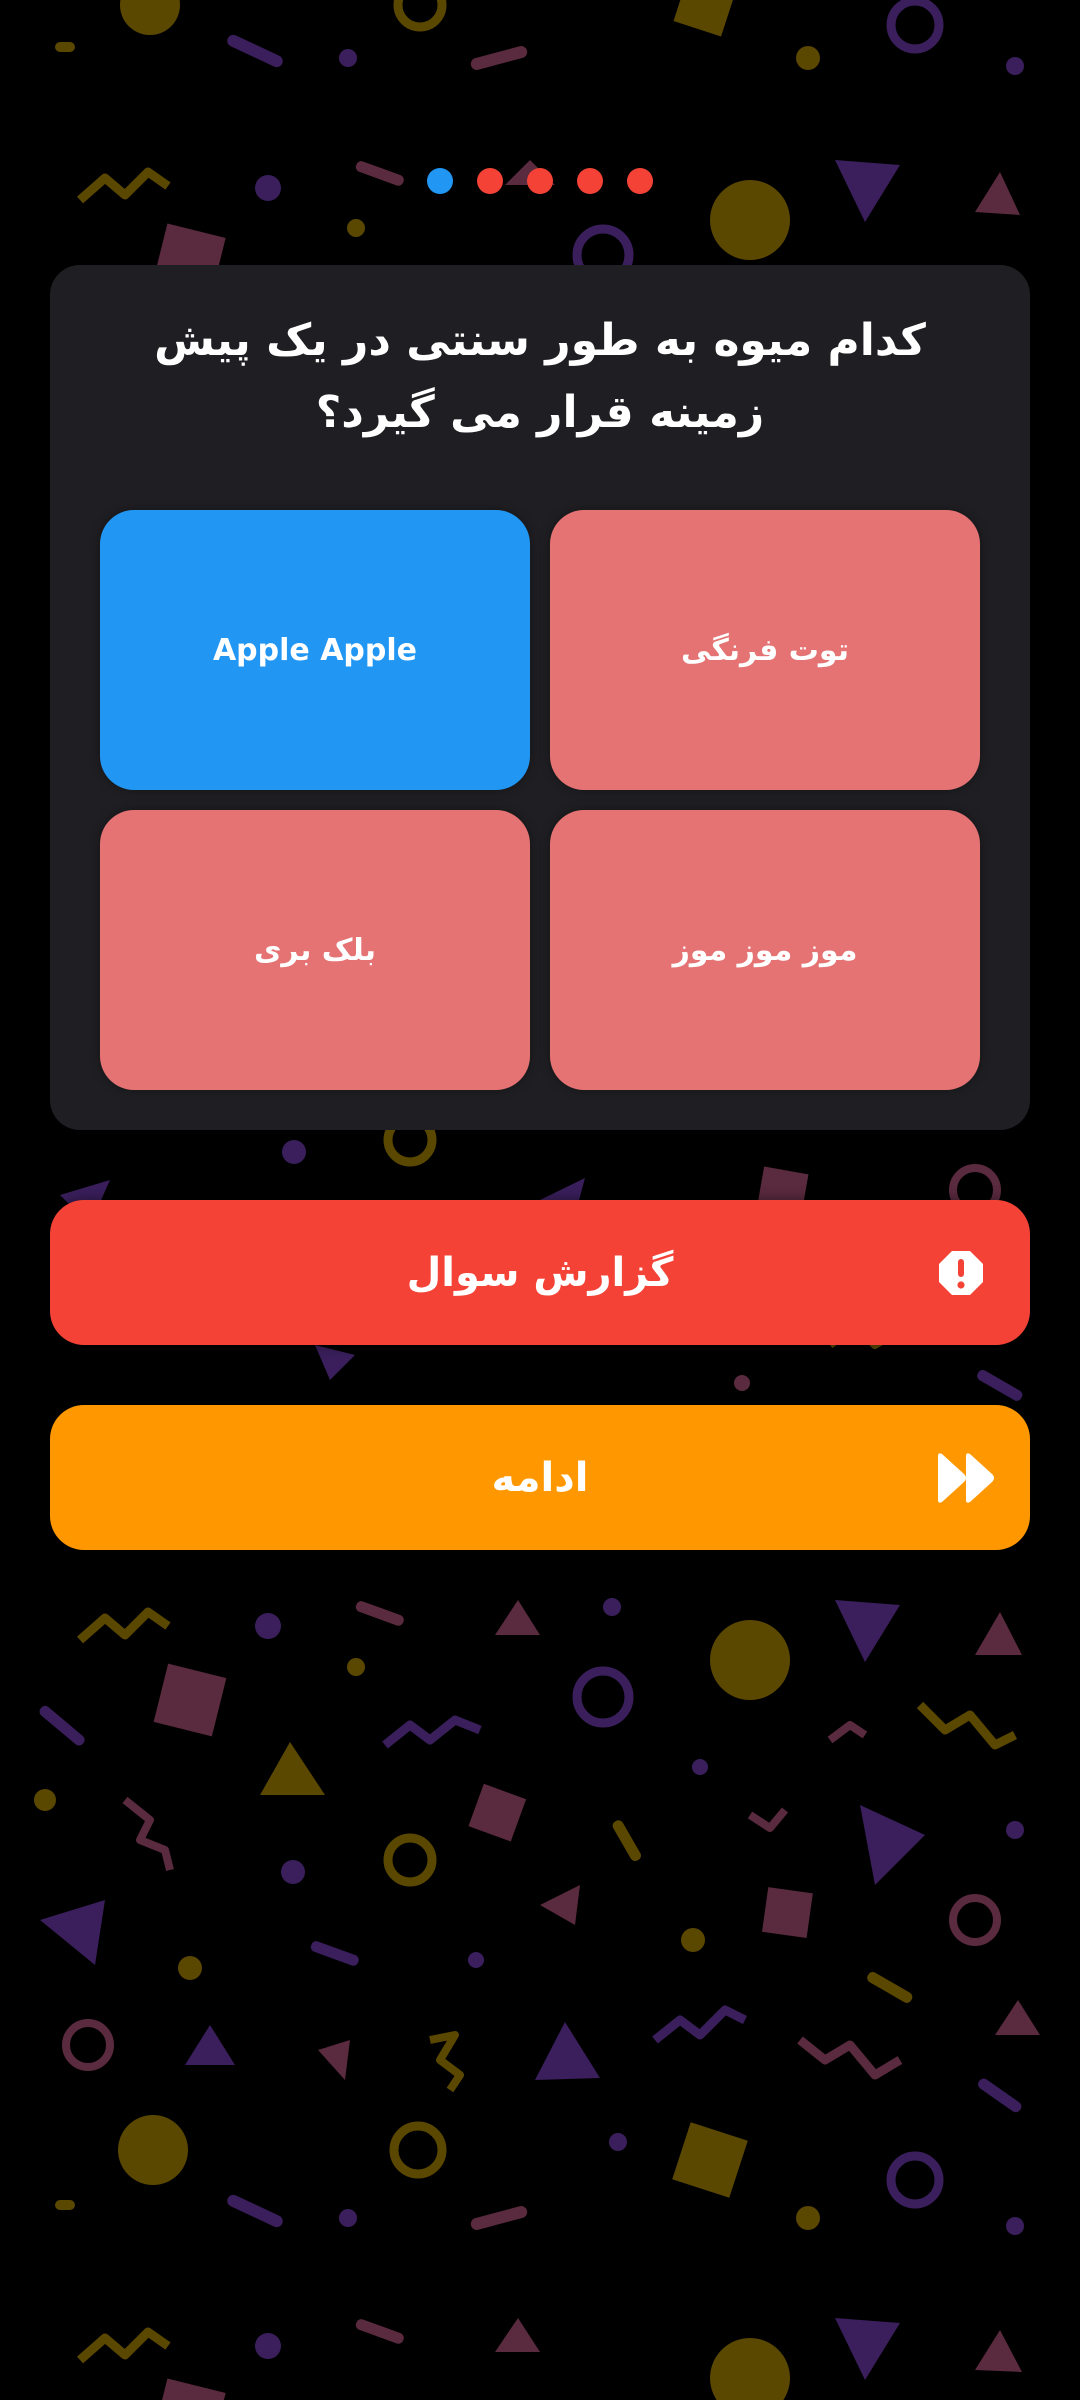 The image size is (1080, 2400). I want to click on report-question-button: گزارش سوال, so click(540, 1272).